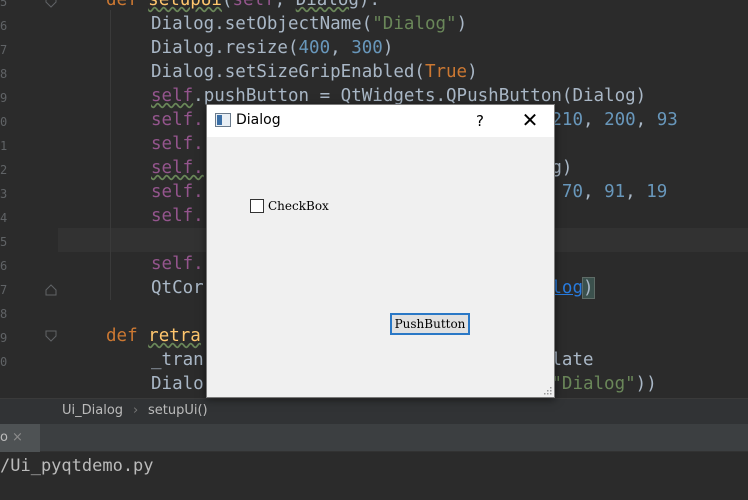  What do you see at coordinates (547, 390) in the screenshot?
I see `size-grip-icon` at bounding box center [547, 390].